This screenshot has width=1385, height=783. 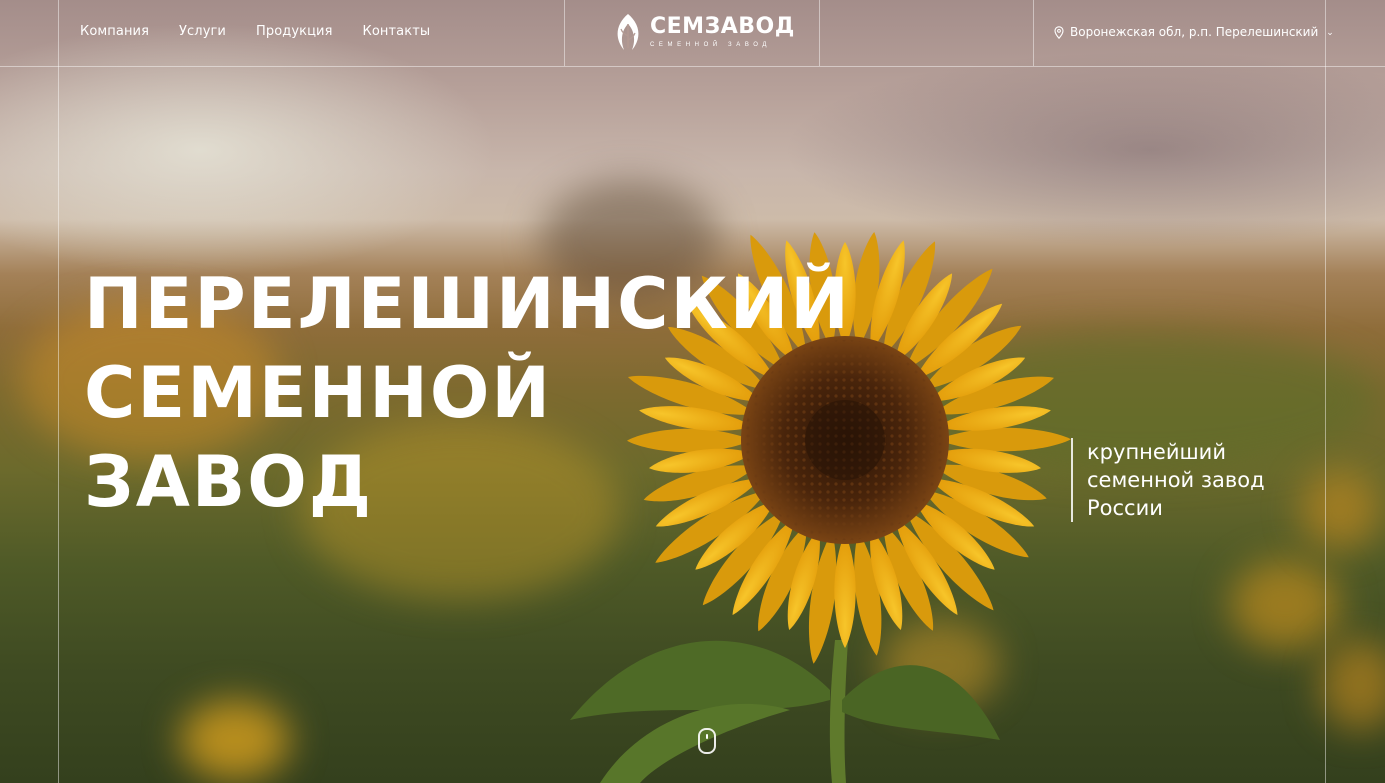 I want to click on site-logo: СЕМЗАВОД СЕМЕННОЙ ЗАВОД, so click(x=703, y=32).